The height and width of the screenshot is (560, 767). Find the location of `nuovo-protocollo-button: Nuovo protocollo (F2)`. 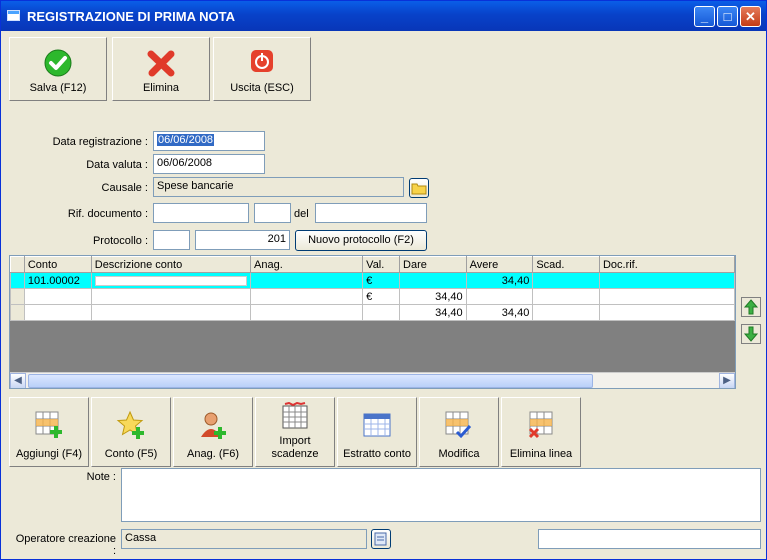

nuovo-protocollo-button: Nuovo protocollo (F2) is located at coordinates (361, 240).